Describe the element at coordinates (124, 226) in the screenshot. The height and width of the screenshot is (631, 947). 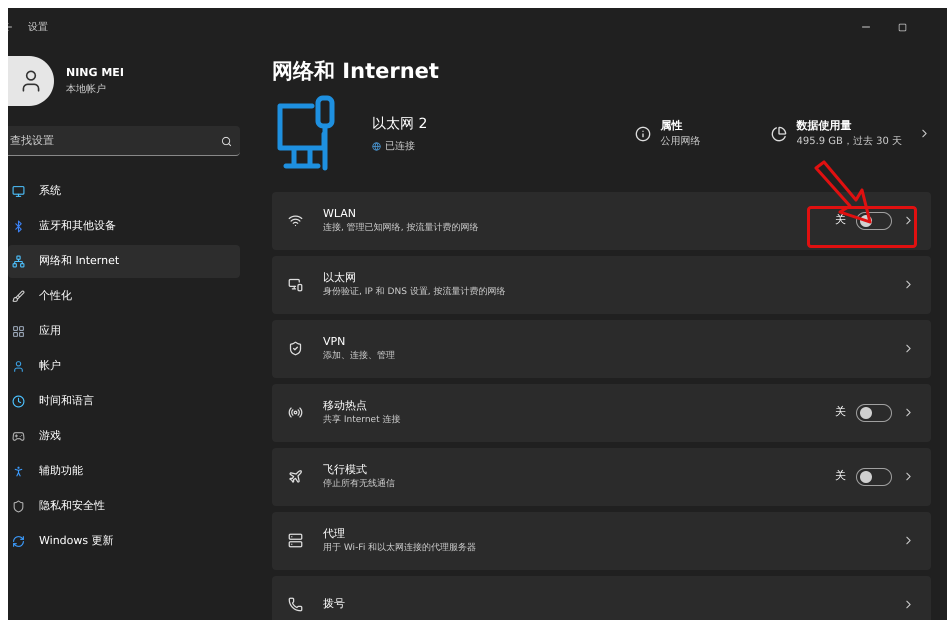
I see `sidebar-item: 蓝牙和其他设备` at that location.